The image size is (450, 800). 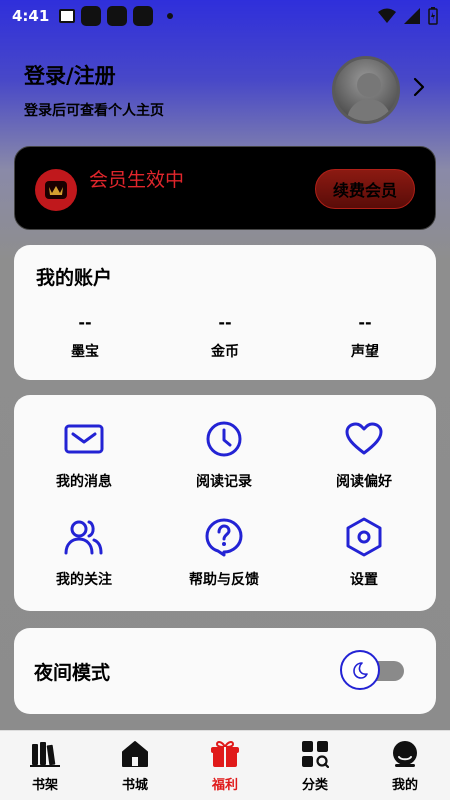 What do you see at coordinates (56, 190) in the screenshot?
I see `crown-icon` at bounding box center [56, 190].